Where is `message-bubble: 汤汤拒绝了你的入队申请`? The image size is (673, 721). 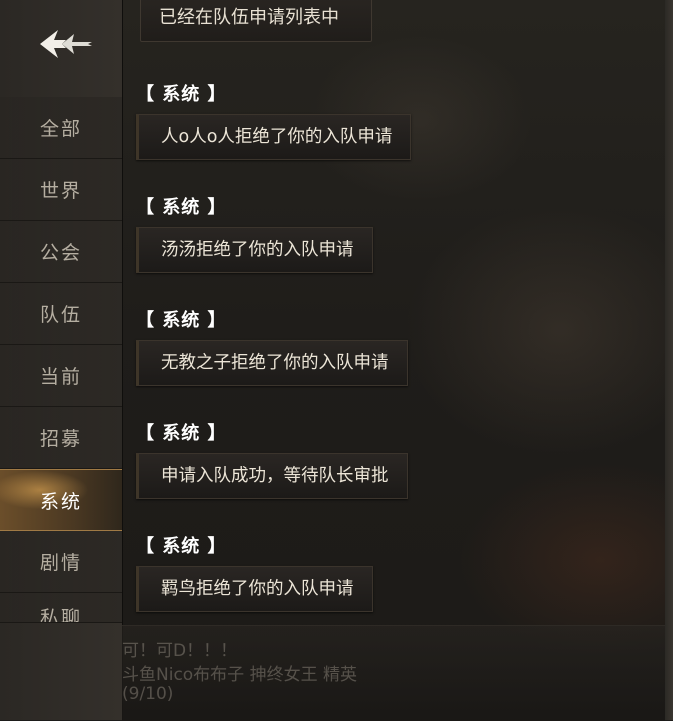 message-bubble: 汤汤拒绝了你的入队申请 is located at coordinates (254, 250).